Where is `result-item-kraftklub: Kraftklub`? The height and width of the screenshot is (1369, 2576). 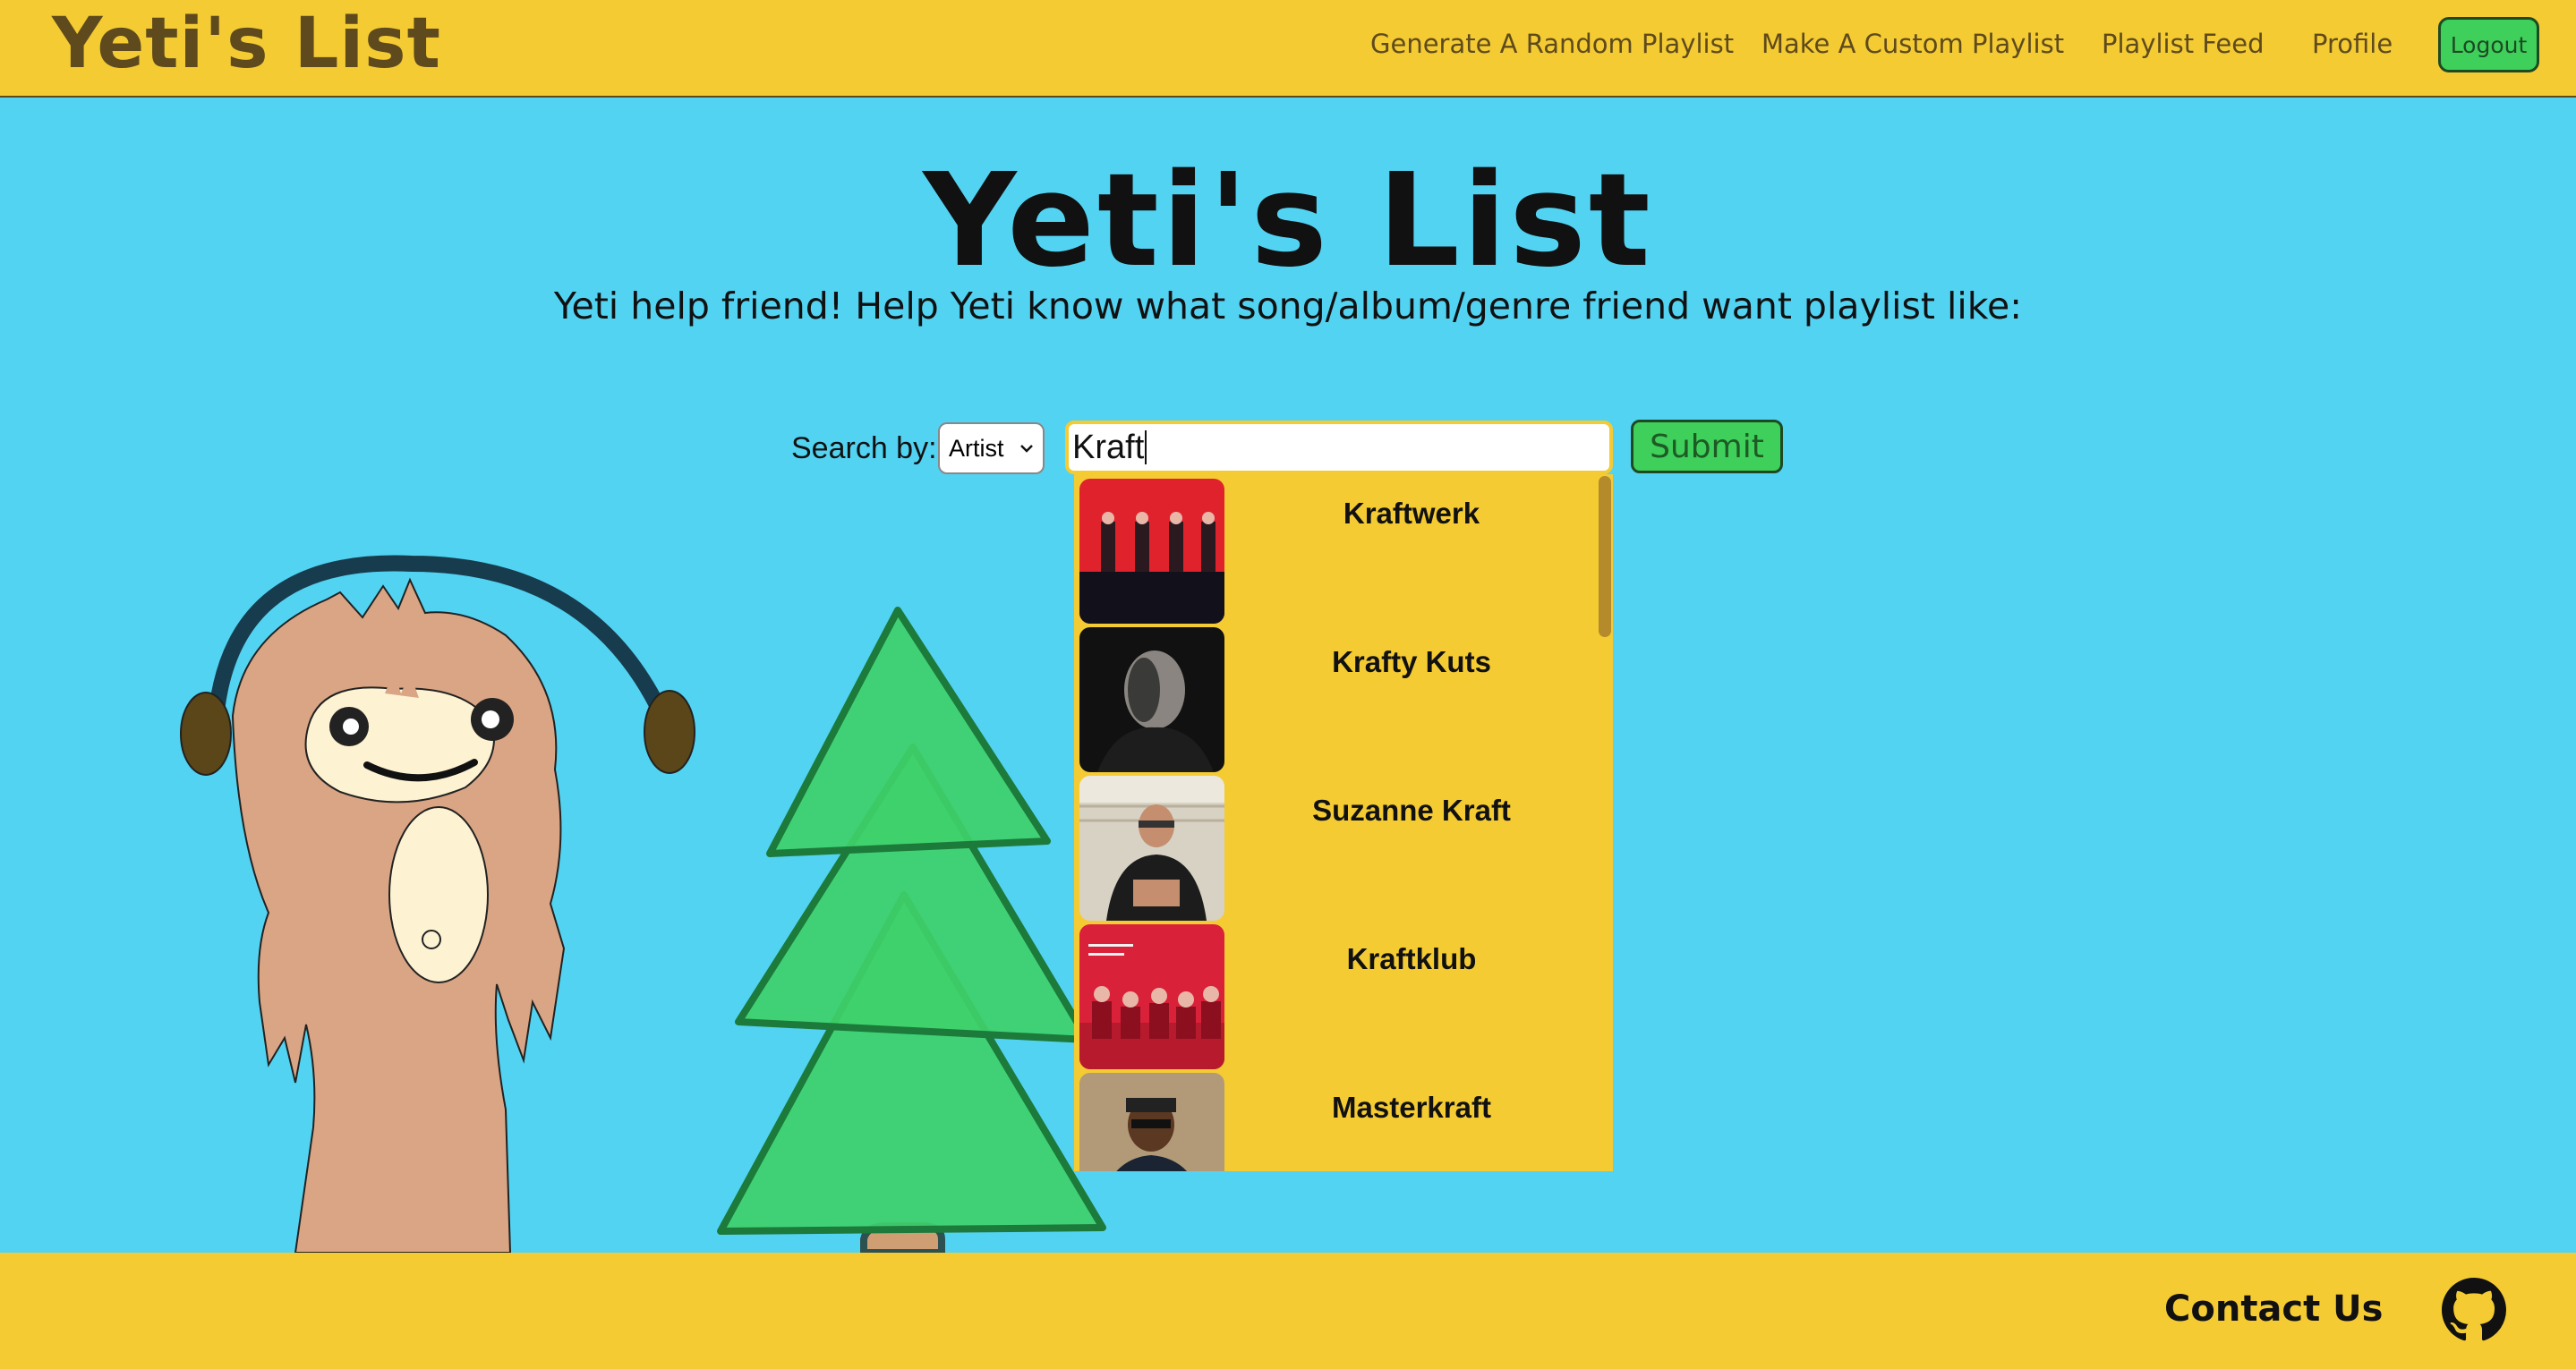 result-item-kraftklub: Kraftklub is located at coordinates (1339, 998).